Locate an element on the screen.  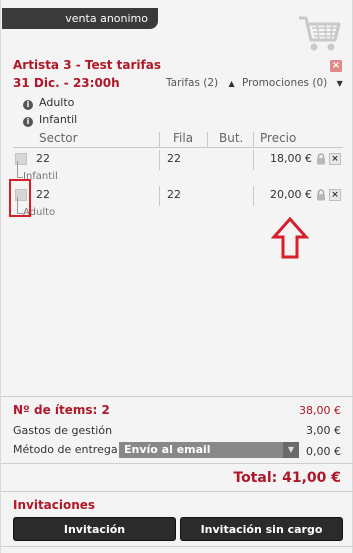
invitations-title: Invitaciones is located at coordinates (54, 505).